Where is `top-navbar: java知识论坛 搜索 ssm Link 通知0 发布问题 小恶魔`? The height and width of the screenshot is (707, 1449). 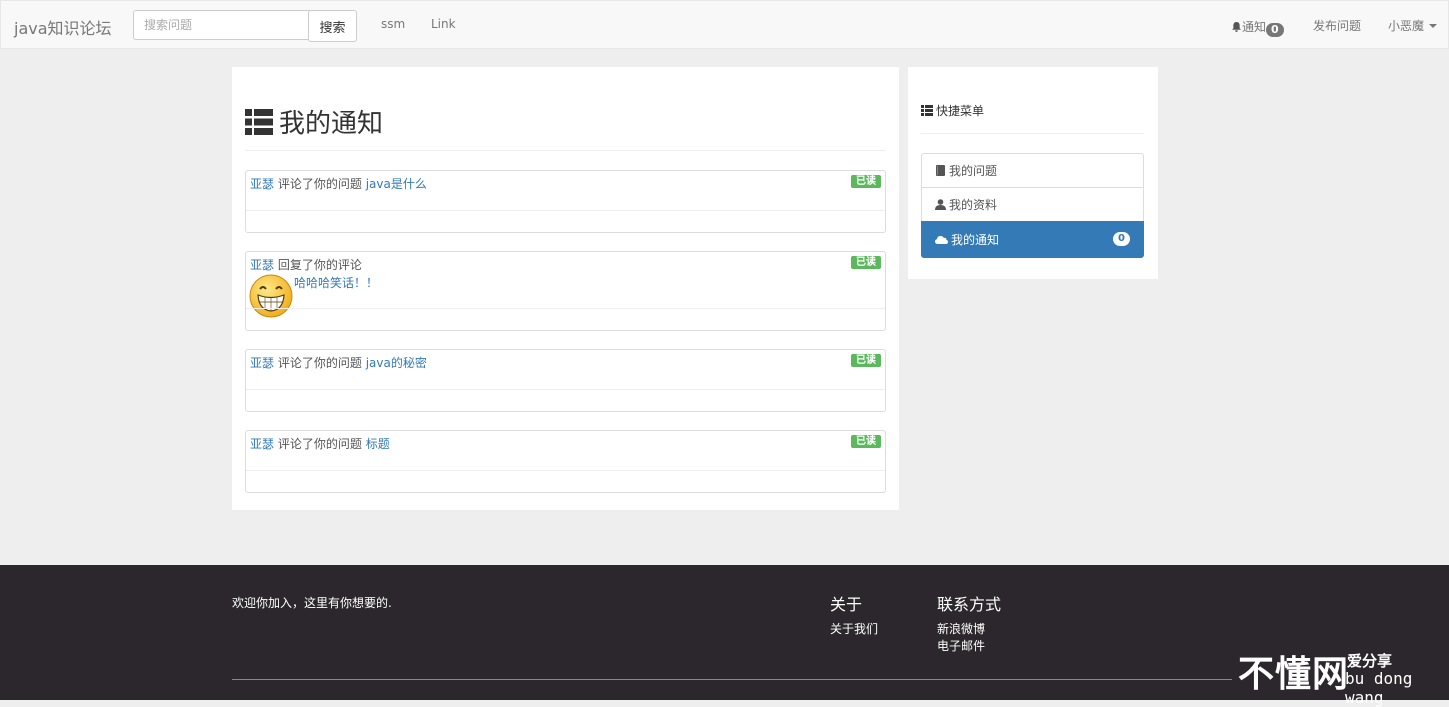 top-navbar: java知识论坛 搜索 ssm Link 通知0 发布问题 小恶魔 is located at coordinates (724, 24).